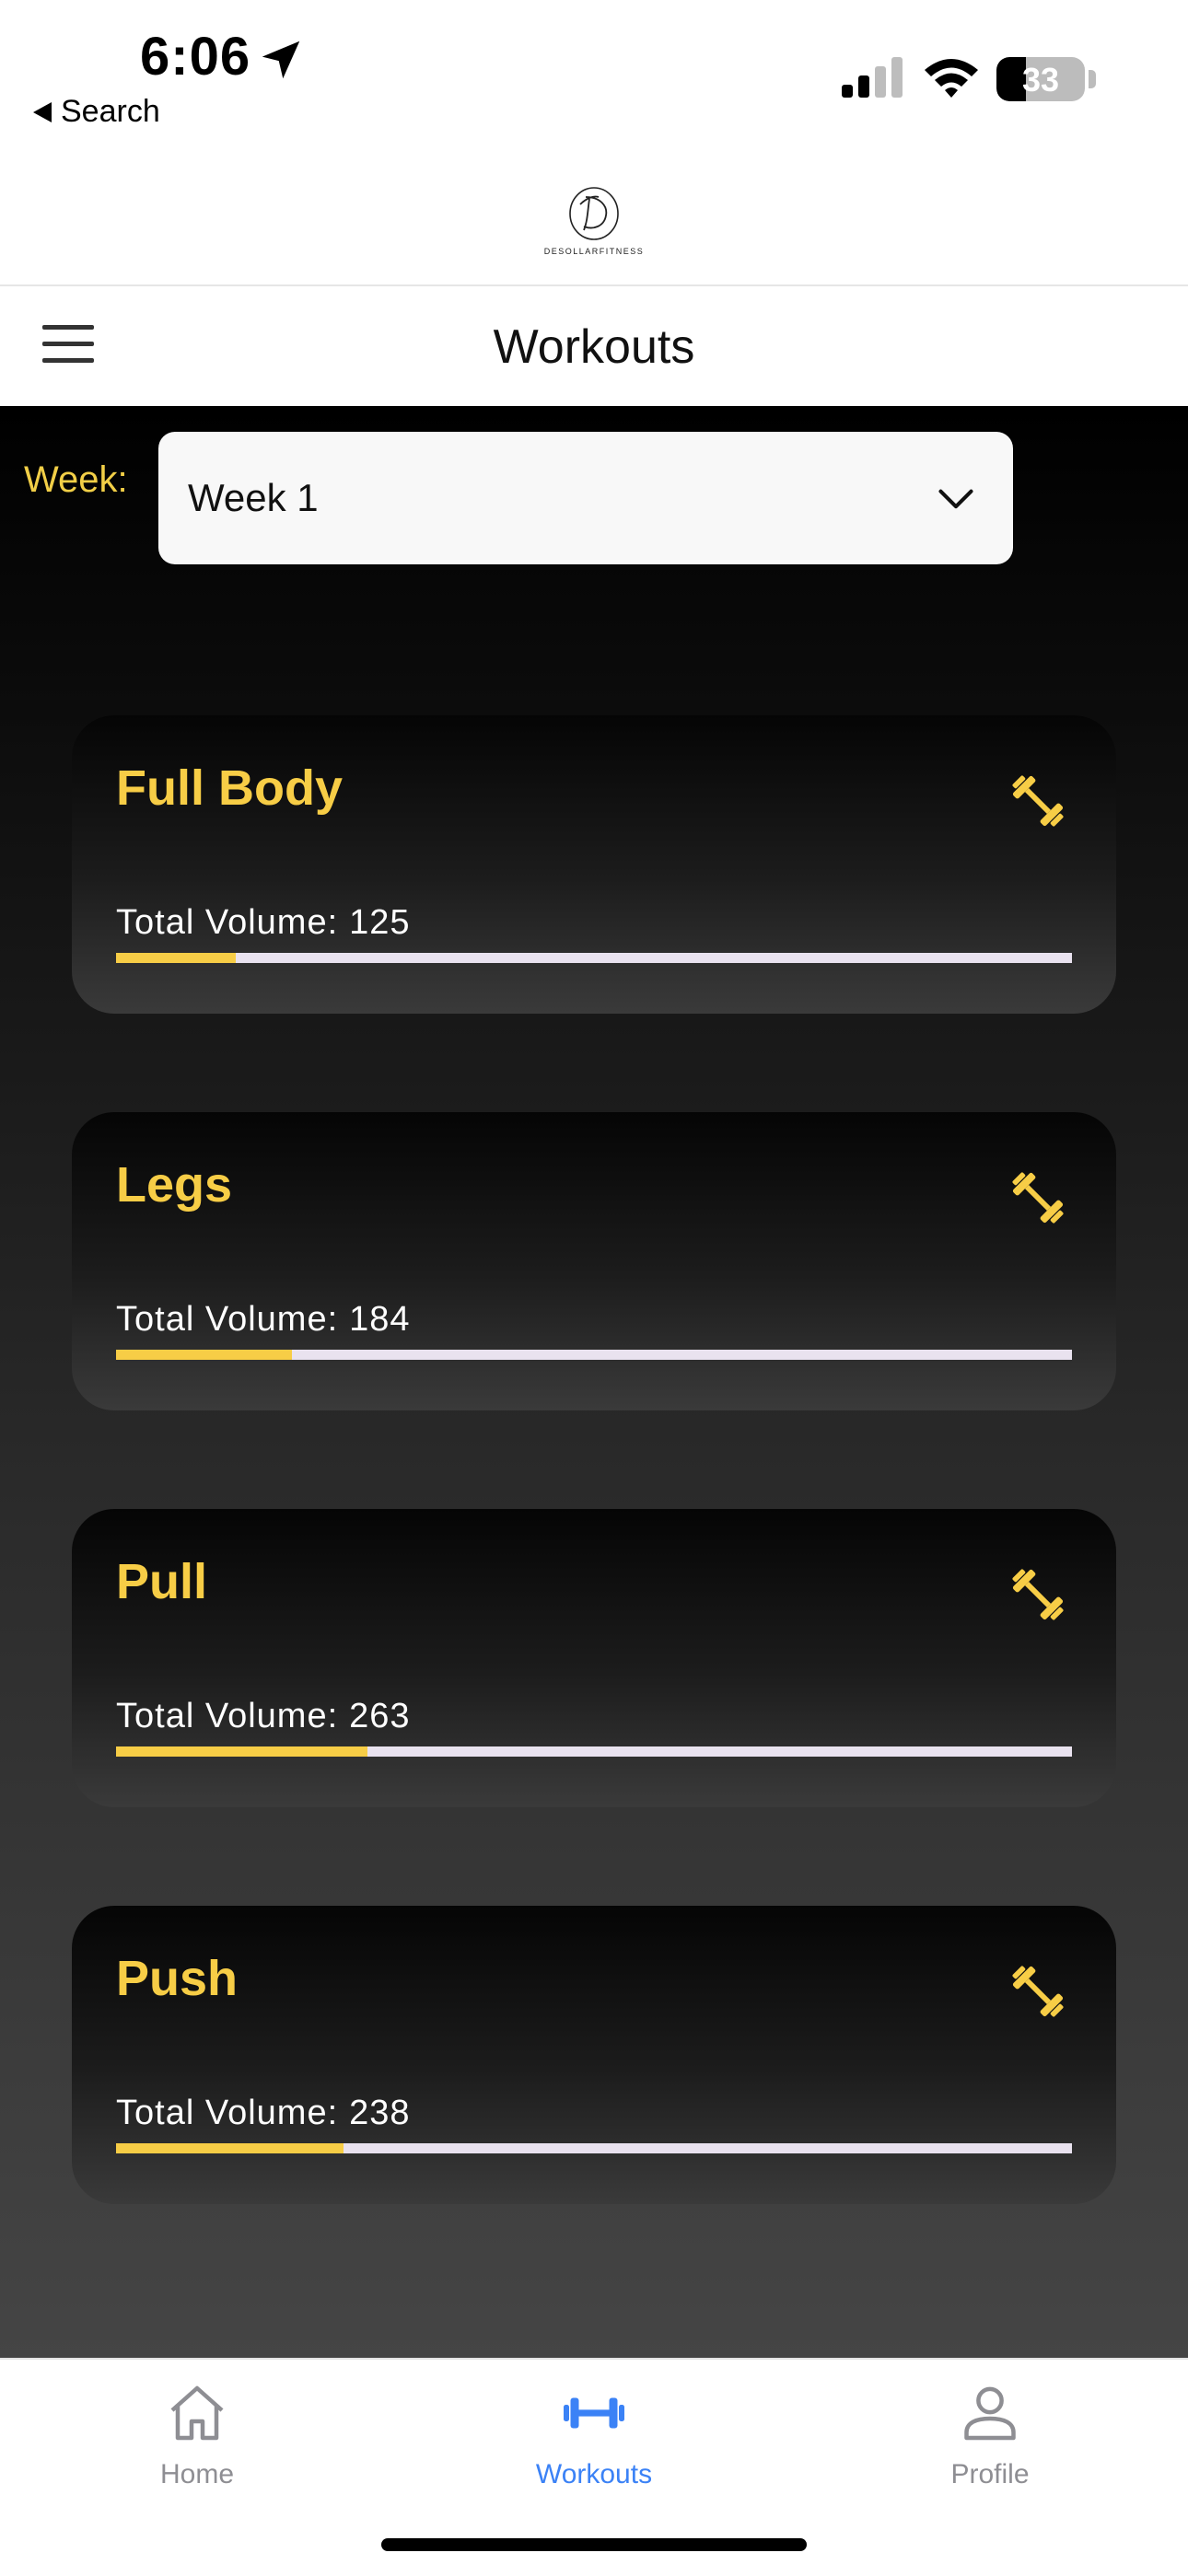  I want to click on workout-card: Pull Total Volume: 263, so click(594, 1658).